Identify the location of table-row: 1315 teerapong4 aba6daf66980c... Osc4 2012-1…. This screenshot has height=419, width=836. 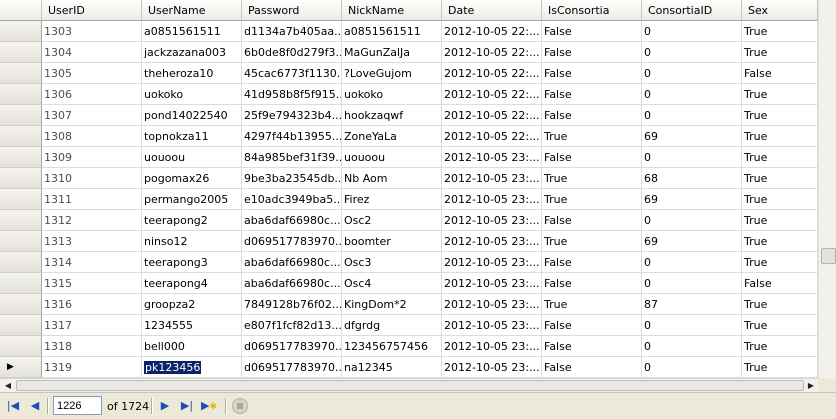
(409, 283).